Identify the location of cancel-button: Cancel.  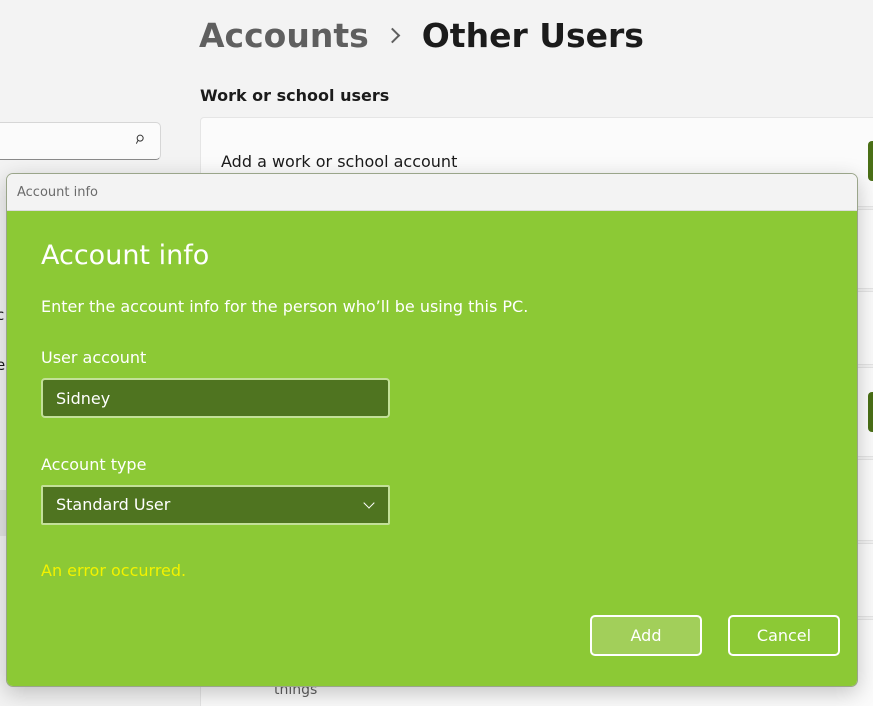
(784, 635).